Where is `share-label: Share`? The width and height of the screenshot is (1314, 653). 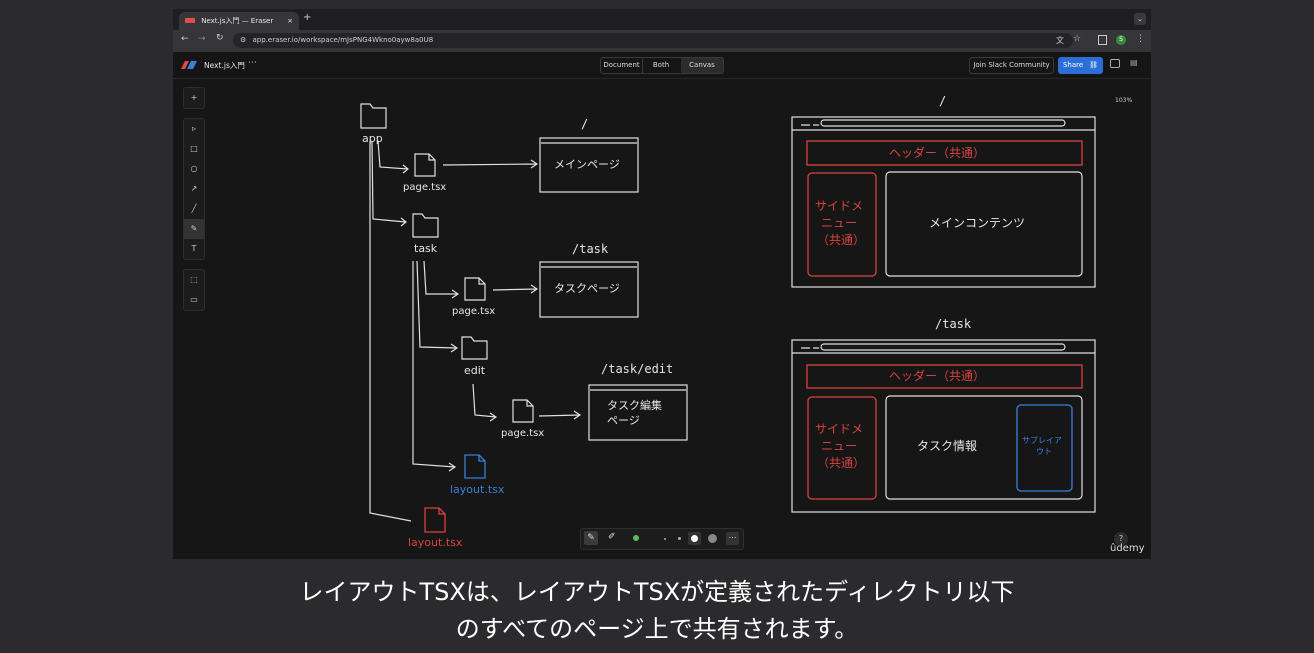 share-label: Share is located at coordinates (1073, 65).